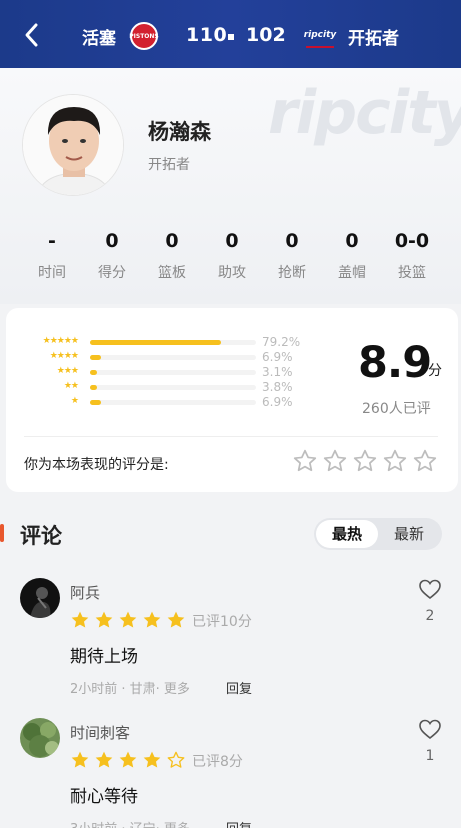 The height and width of the screenshot is (828, 461). I want to click on away-score: 102, so click(266, 35).